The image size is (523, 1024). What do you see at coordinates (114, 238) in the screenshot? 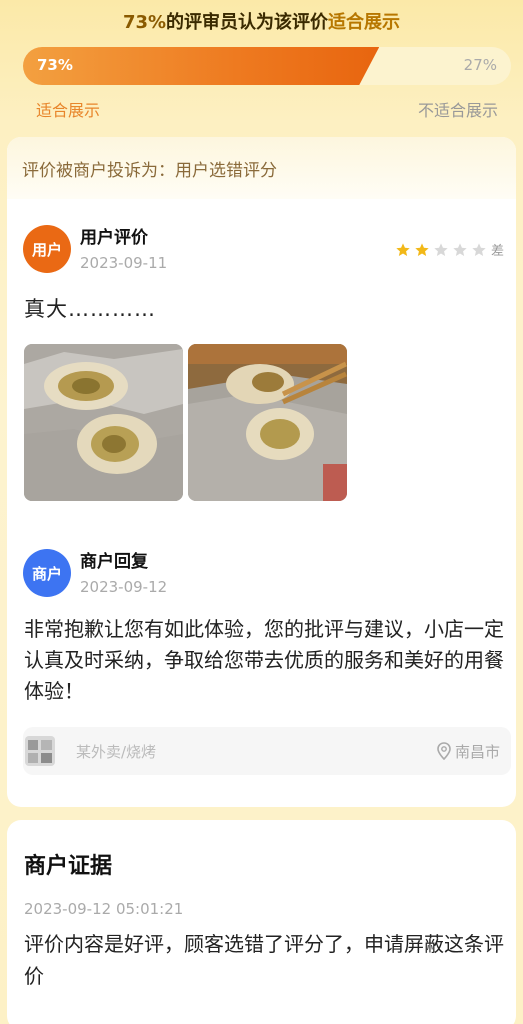
I see `review-title: 用户评价` at bounding box center [114, 238].